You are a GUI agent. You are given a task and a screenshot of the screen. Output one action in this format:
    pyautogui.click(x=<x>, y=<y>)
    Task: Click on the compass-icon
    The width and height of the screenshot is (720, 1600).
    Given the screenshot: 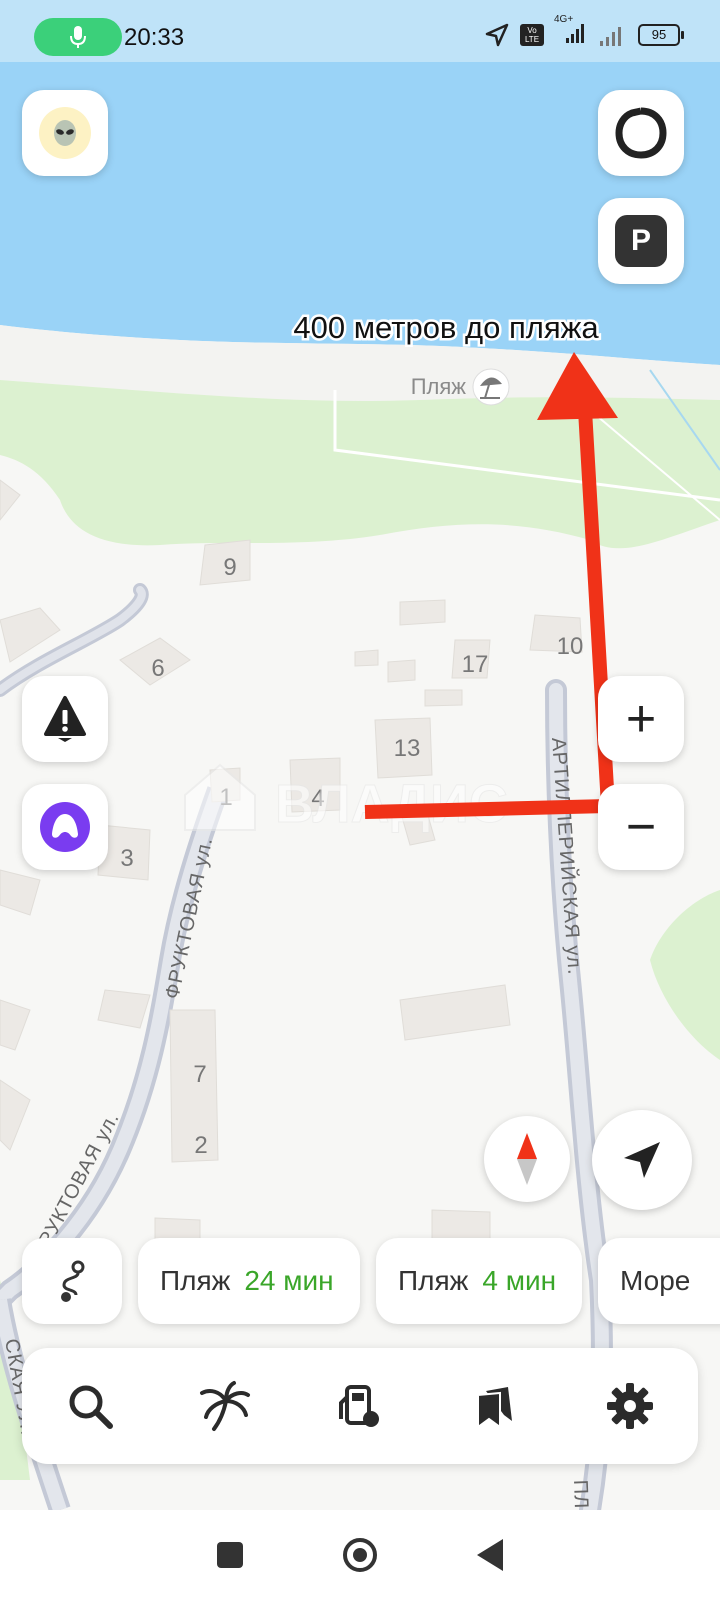 What is the action you would take?
    pyautogui.click(x=527, y=1159)
    